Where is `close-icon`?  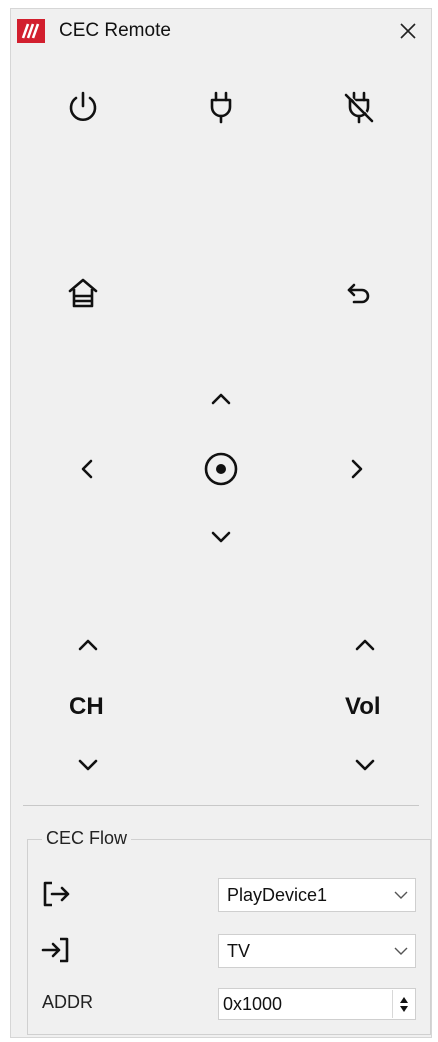
close-icon is located at coordinates (408, 31).